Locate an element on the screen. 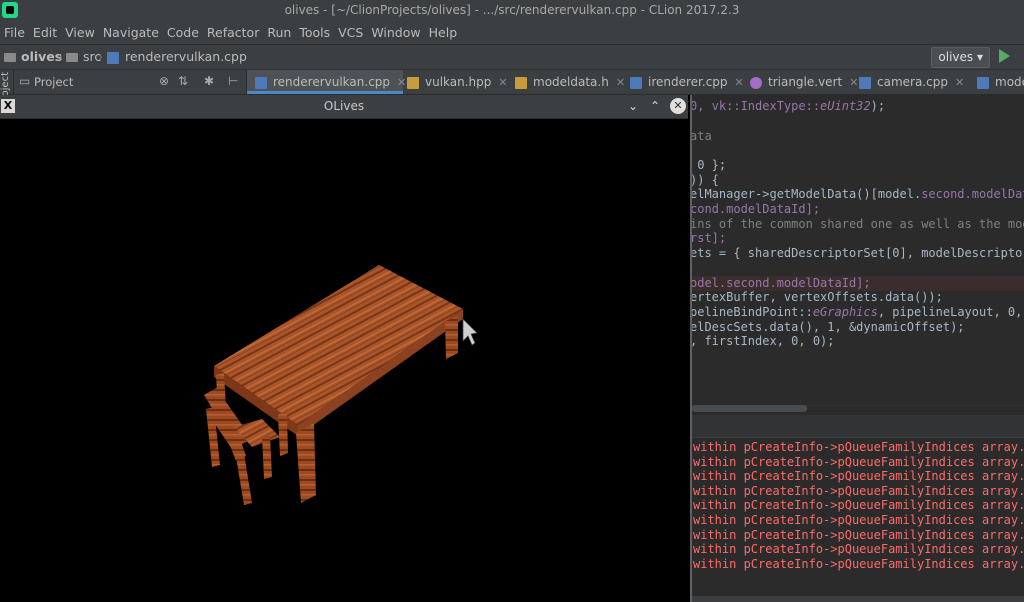 Image resolution: width=1024 pixels, height=602 pixels. shader-file-icon is located at coordinates (756, 82).